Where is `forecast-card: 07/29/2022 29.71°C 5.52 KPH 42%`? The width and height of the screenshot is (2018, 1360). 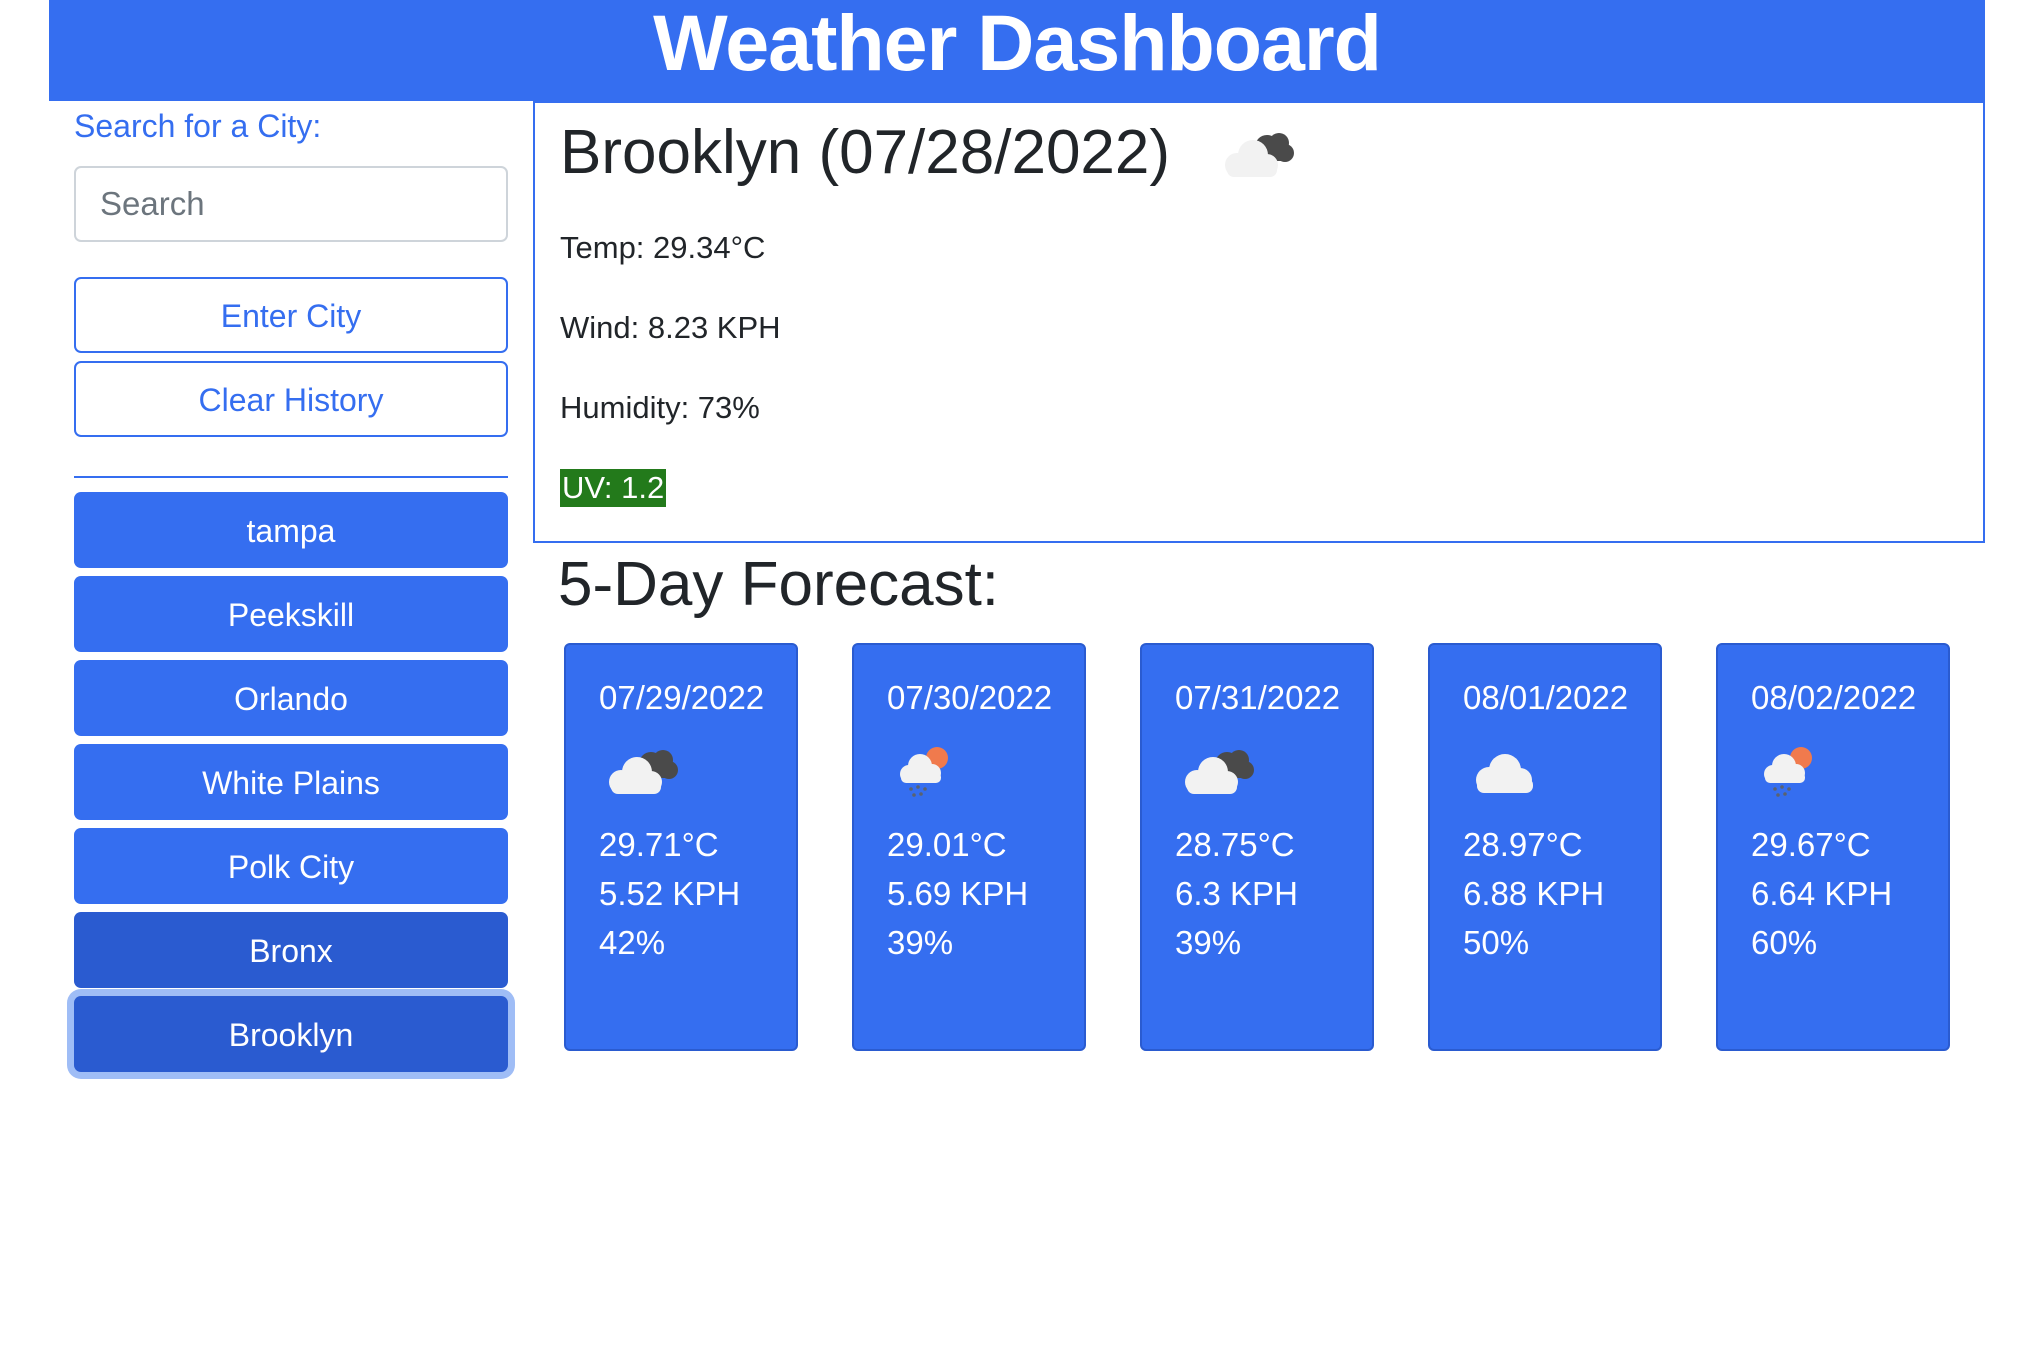 forecast-card: 07/29/2022 29.71°C 5.52 KPH 42% is located at coordinates (681, 847).